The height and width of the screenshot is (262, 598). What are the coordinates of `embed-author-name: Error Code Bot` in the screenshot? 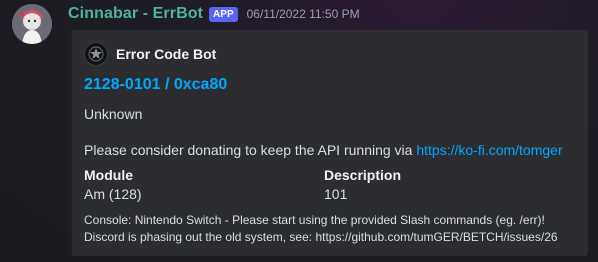 It's located at (166, 54).